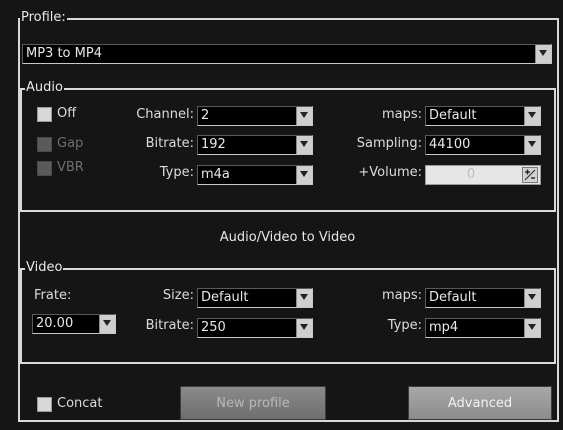 The image size is (563, 430). Describe the element at coordinates (389, 143) in the screenshot. I see `sampling-label: Sampling:` at that location.